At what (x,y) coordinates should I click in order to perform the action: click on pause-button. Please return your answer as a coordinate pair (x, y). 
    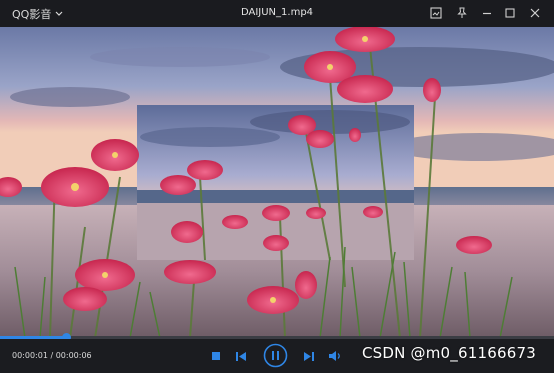
    Looking at the image, I should click on (275, 355).